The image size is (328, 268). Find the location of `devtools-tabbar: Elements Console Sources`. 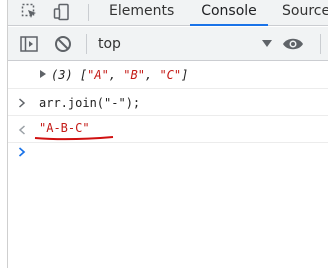

devtools-tabbar: Elements Console Sources is located at coordinates (168, 13).